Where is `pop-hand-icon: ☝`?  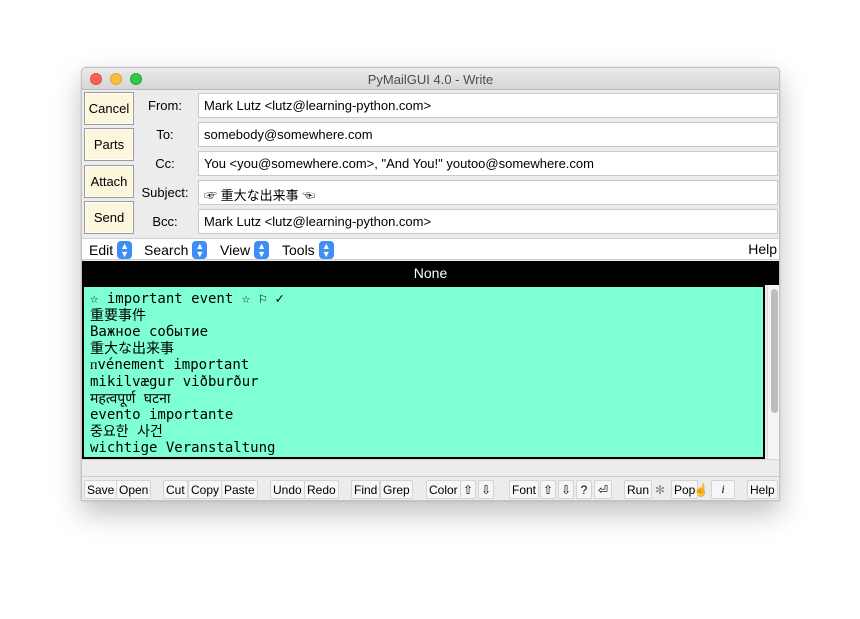
pop-hand-icon: ☝ is located at coordinates (701, 489).